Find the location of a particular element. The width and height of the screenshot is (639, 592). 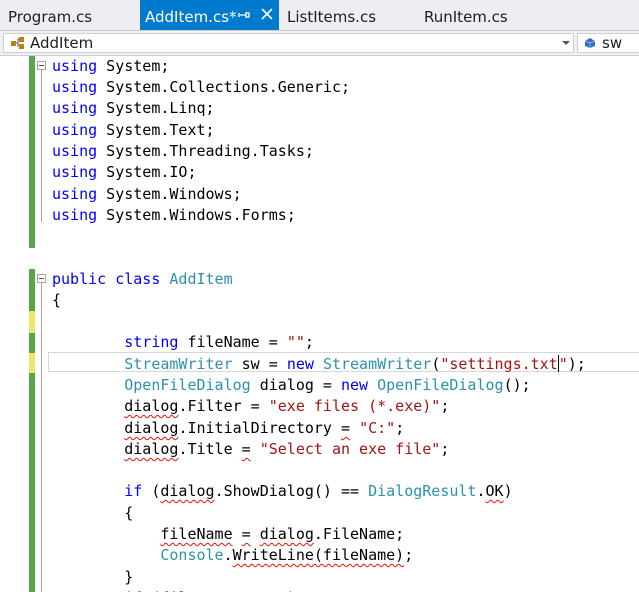

code-token: WriteLine(fileName) is located at coordinates (318, 555).